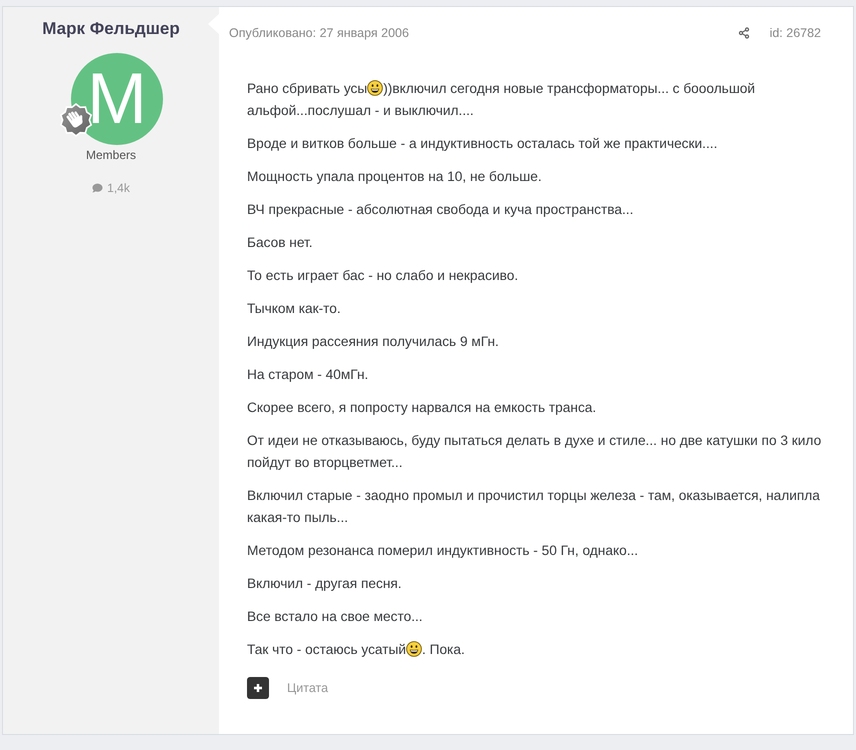 This screenshot has height=750, width=856. What do you see at coordinates (307, 375) in the screenshot?
I see `paragraph: На старом - 40мГн.` at bounding box center [307, 375].